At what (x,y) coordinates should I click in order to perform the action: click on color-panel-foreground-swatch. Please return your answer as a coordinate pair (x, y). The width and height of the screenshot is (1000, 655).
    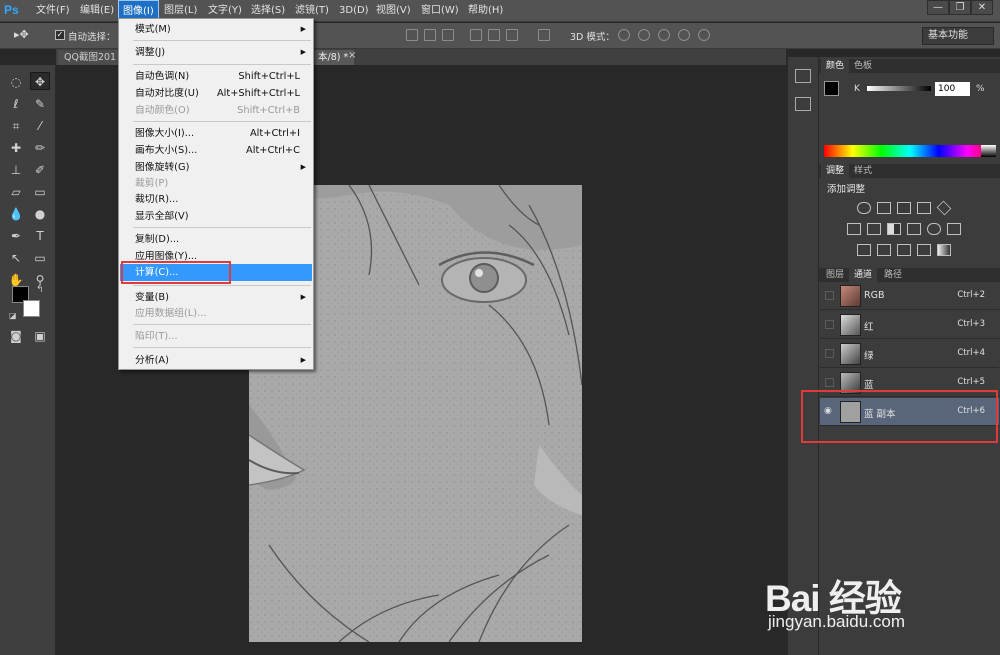
    Looking at the image, I should click on (831, 88).